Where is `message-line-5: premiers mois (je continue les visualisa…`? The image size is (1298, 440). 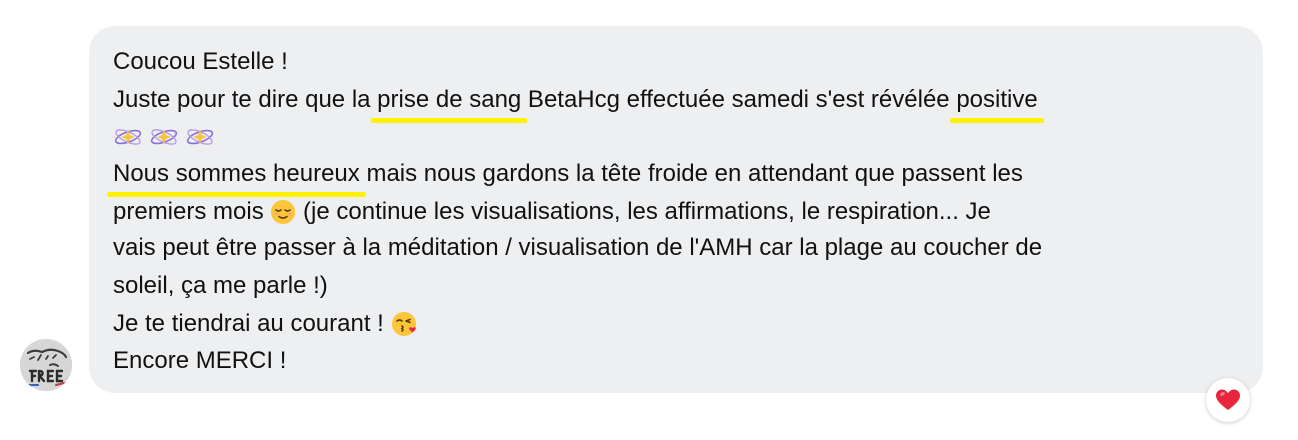
message-line-5: premiers mois (je continue les visualisa… is located at coordinates (552, 212).